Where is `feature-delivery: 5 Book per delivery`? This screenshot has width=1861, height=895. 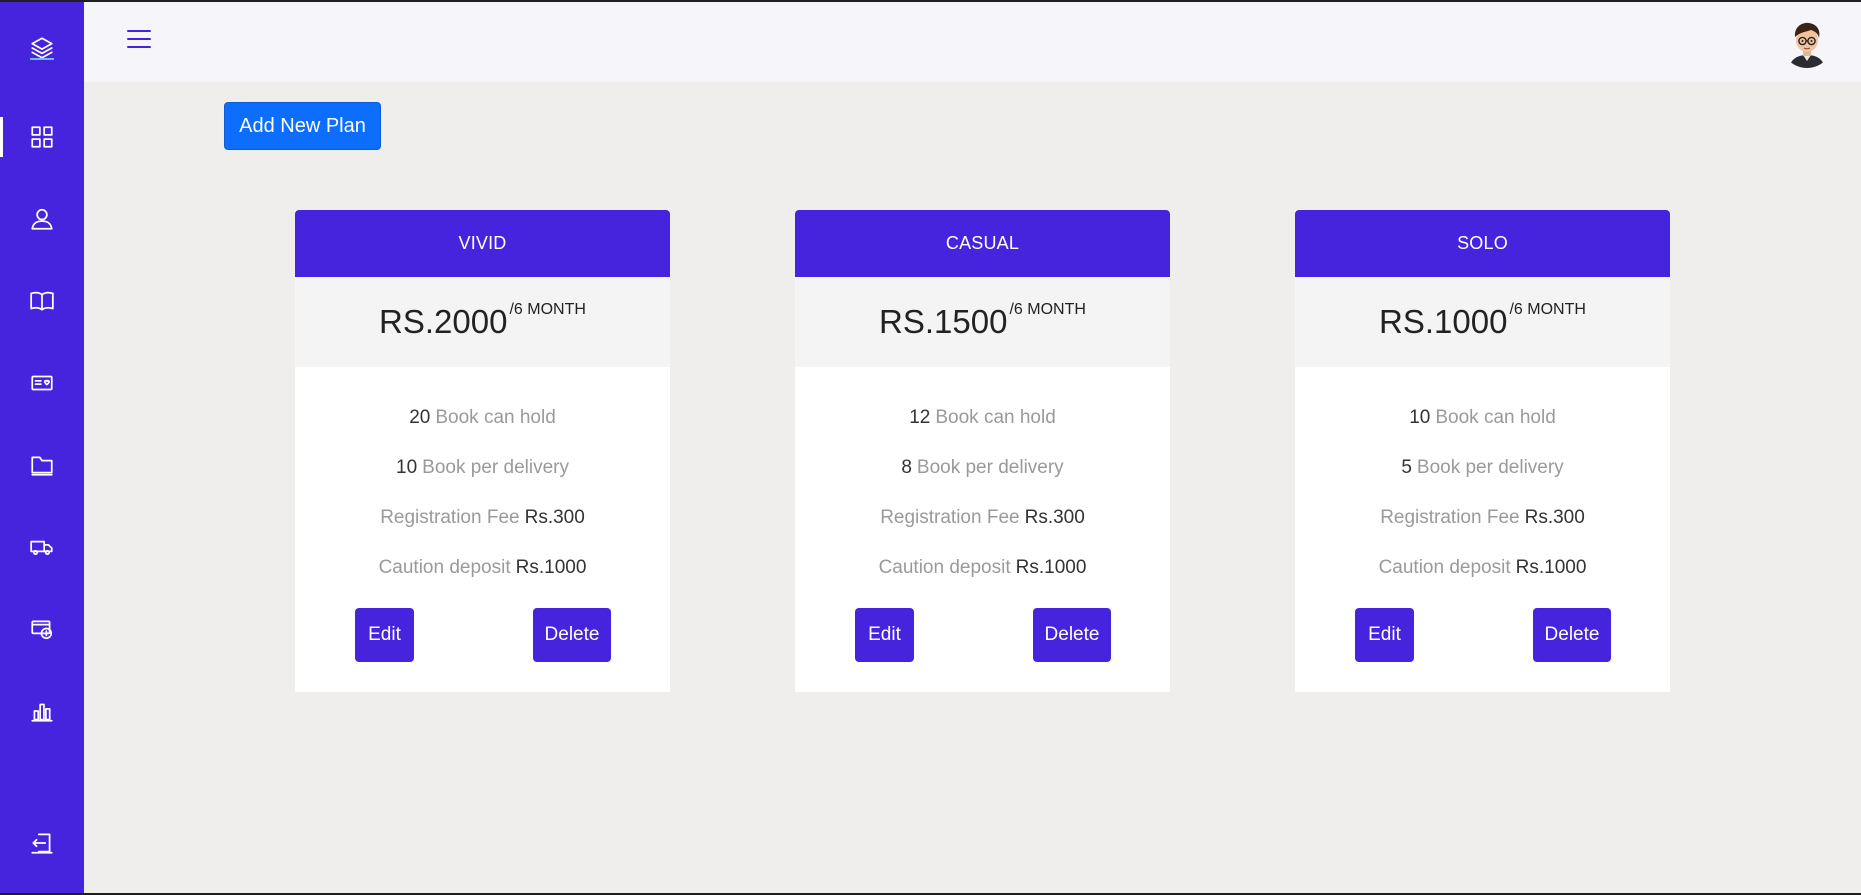
feature-delivery: 5 Book per delivery is located at coordinates (1482, 468).